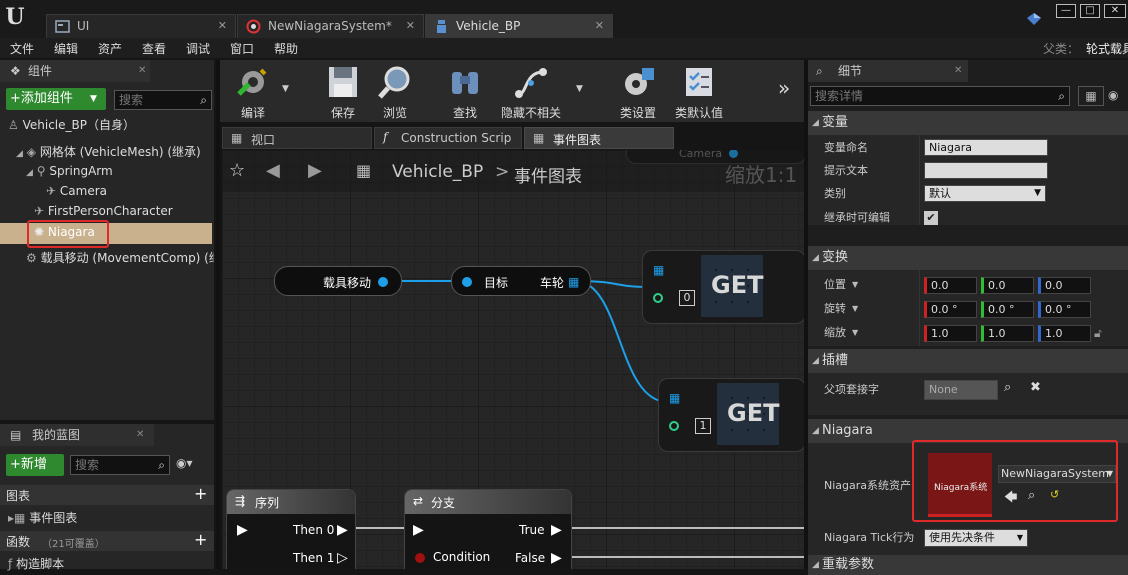 The width and height of the screenshot is (1128, 575). What do you see at coordinates (184, 463) in the screenshot?
I see `eye-icon: ◉▾` at bounding box center [184, 463].